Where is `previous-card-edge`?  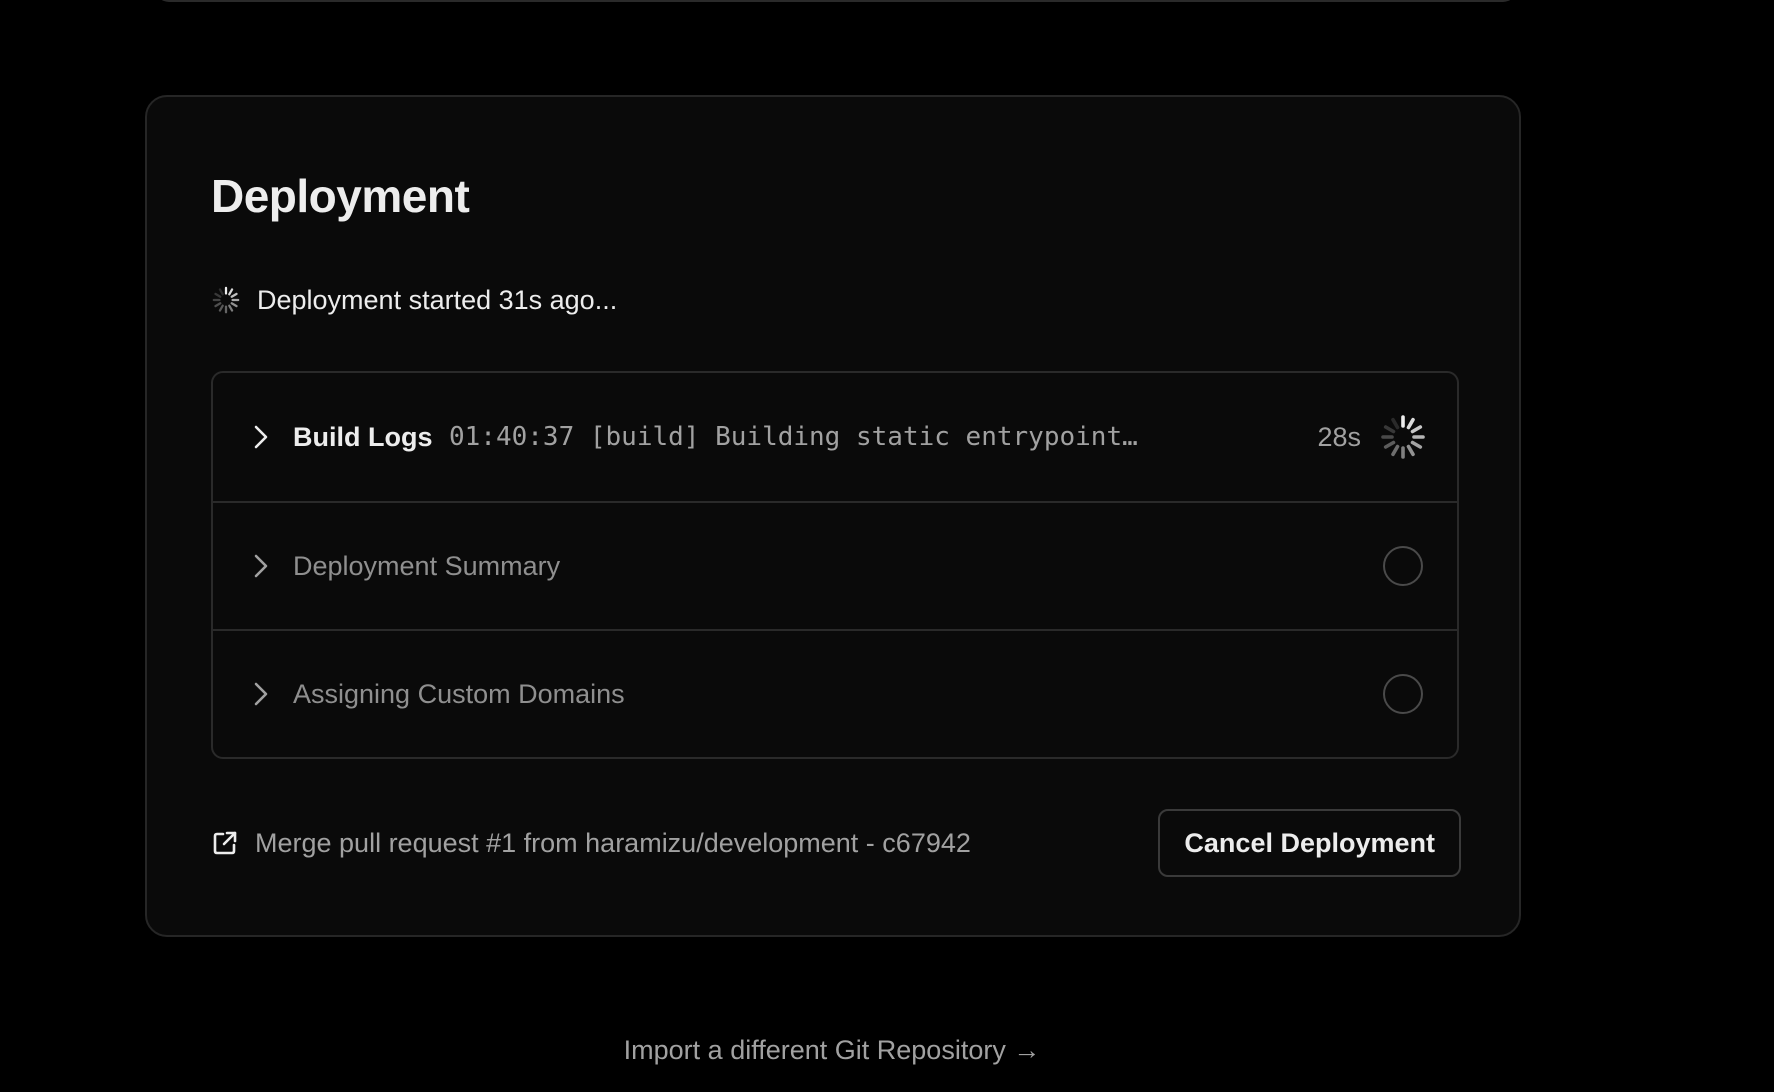
previous-card-edge is located at coordinates (836, 1).